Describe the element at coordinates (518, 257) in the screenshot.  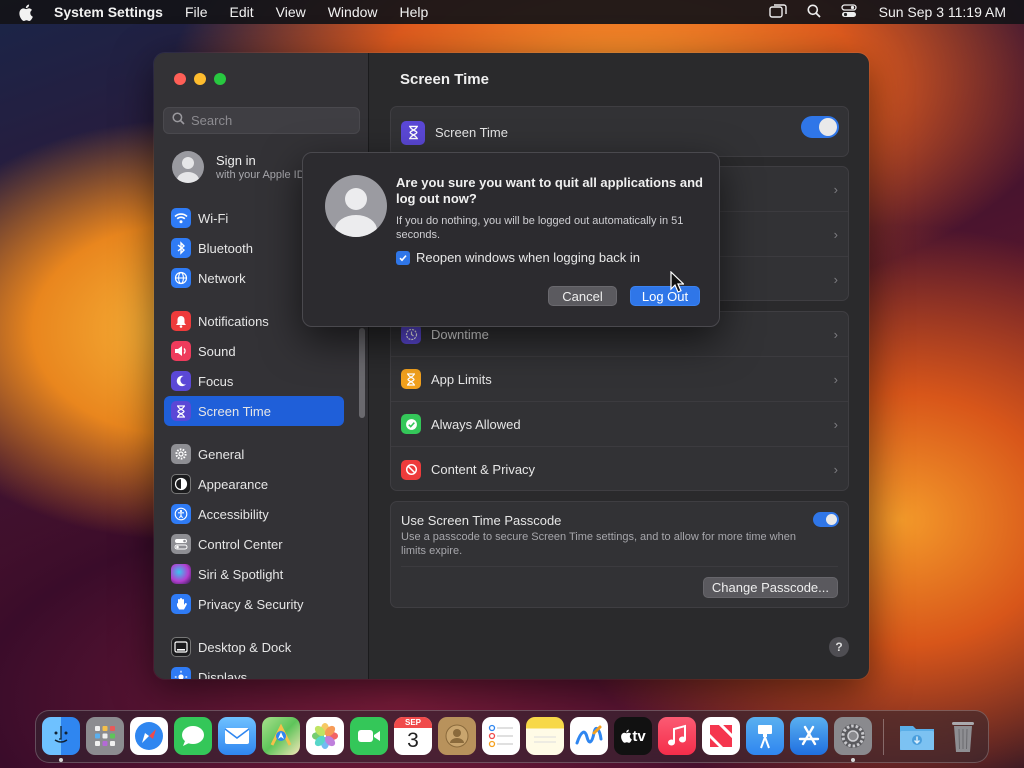
I see `reopen-windows-checkbox: Reopen windows when logging back in` at that location.